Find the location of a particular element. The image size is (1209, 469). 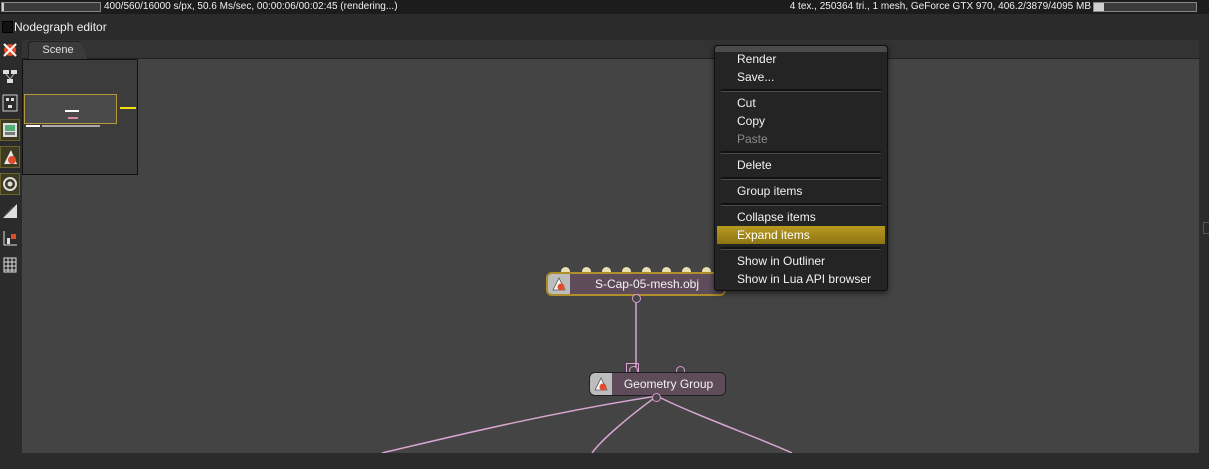

minimap is located at coordinates (80, 117).